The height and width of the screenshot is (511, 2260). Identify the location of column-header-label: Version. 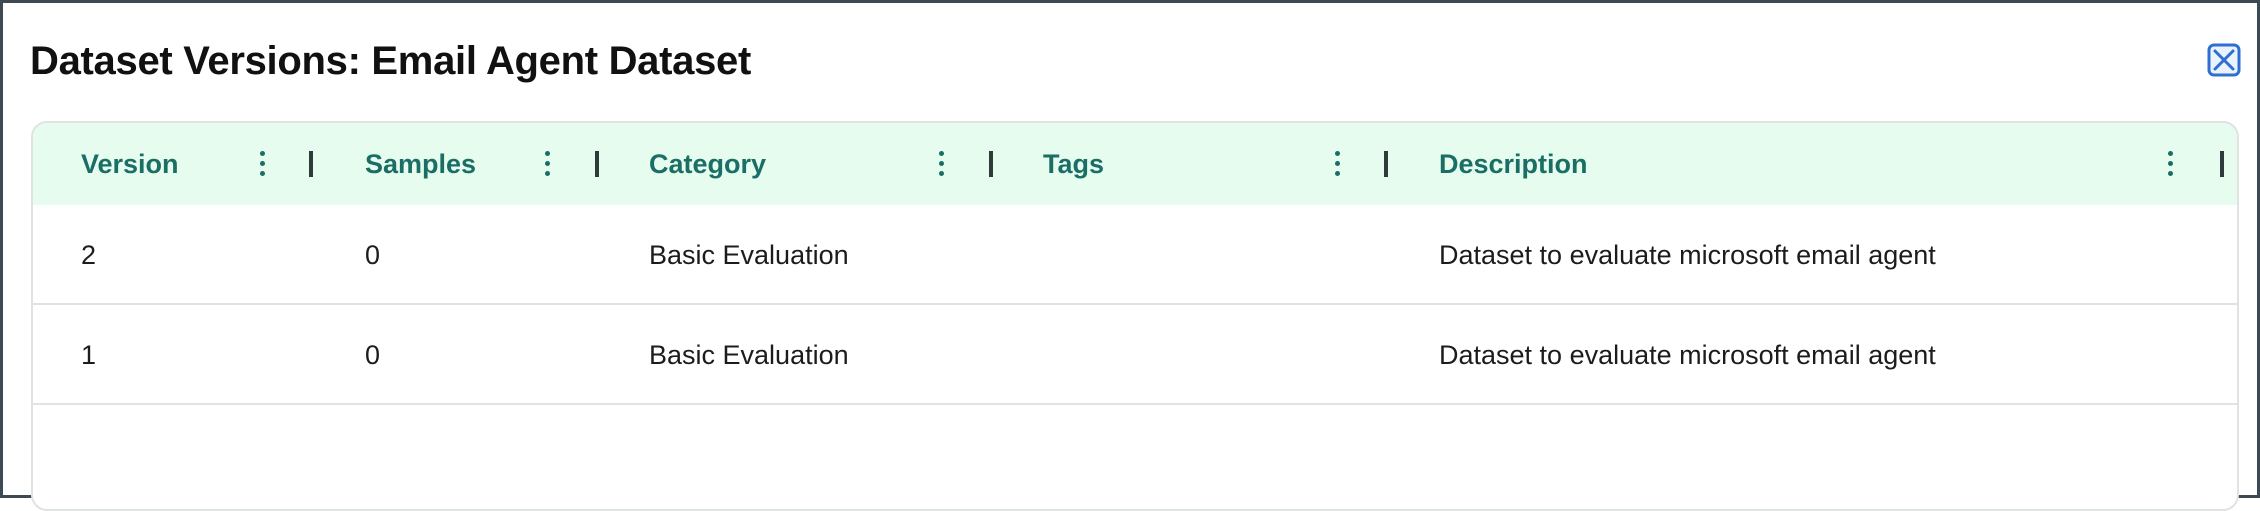
(130, 164).